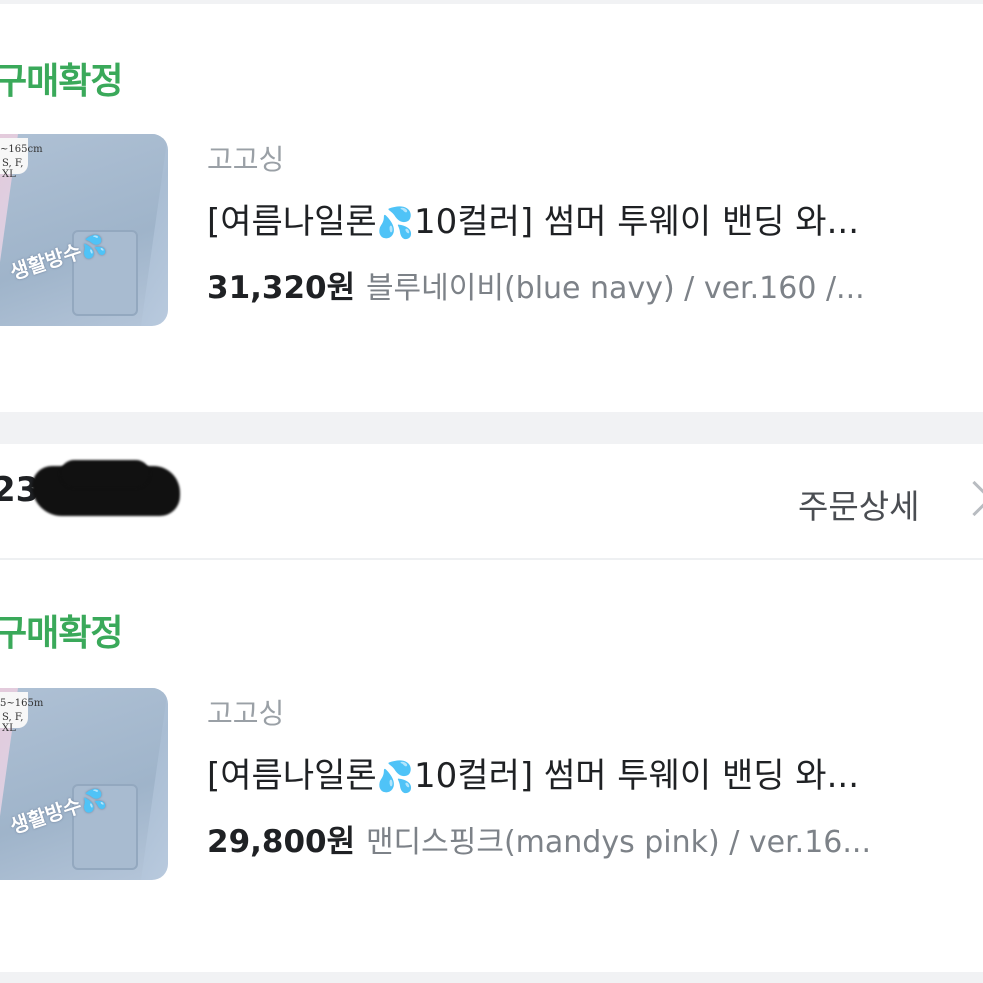 This screenshot has height=983, width=983. I want to click on size-range: 5~165m, so click(22, 703).